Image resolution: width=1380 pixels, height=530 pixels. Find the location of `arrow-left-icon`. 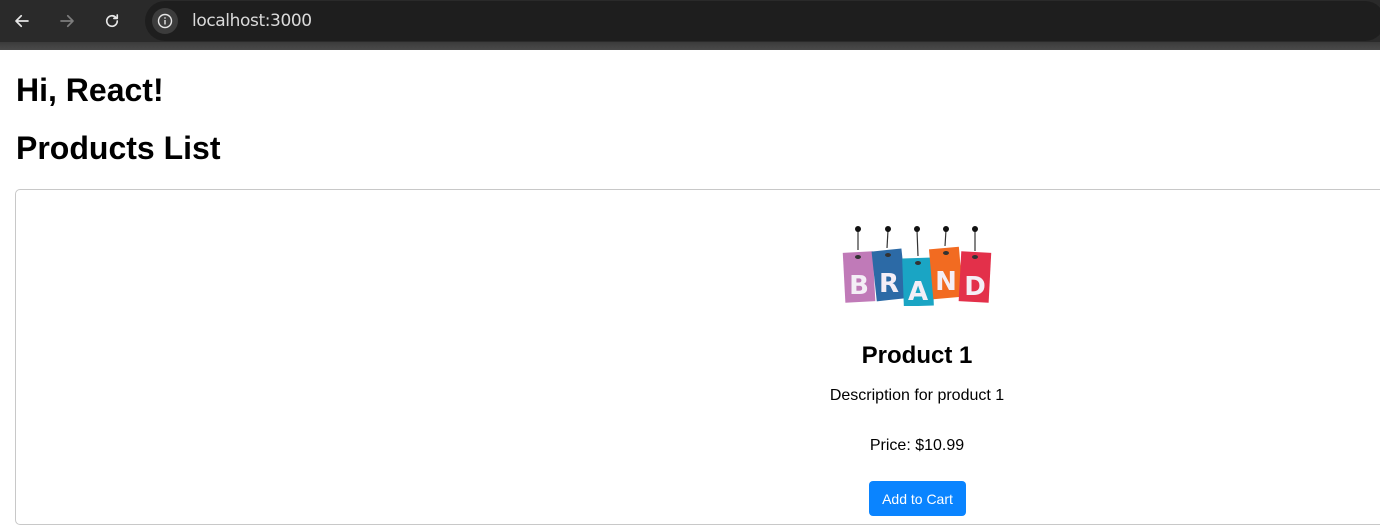

arrow-left-icon is located at coordinates (22, 21).